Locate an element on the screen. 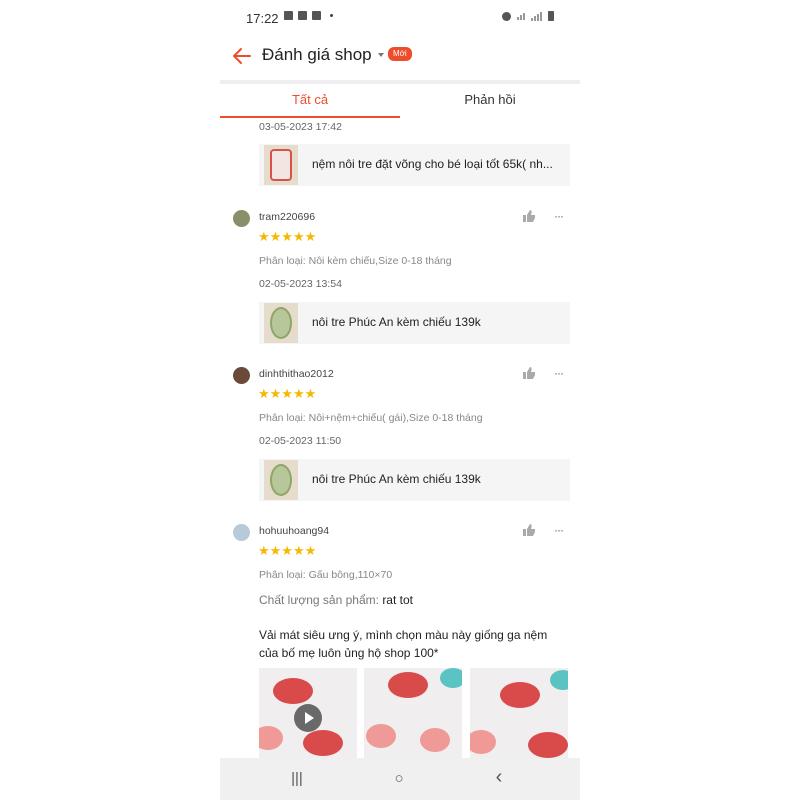  dot-icon is located at coordinates (331, 15).